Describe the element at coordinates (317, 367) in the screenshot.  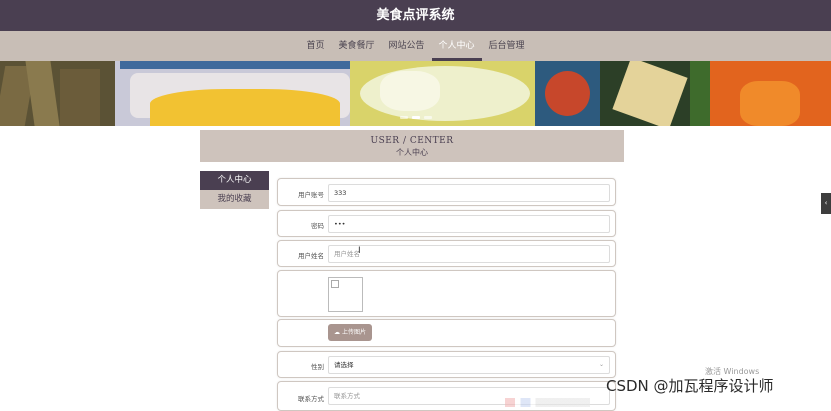
I see `gender-label: 性别` at that location.